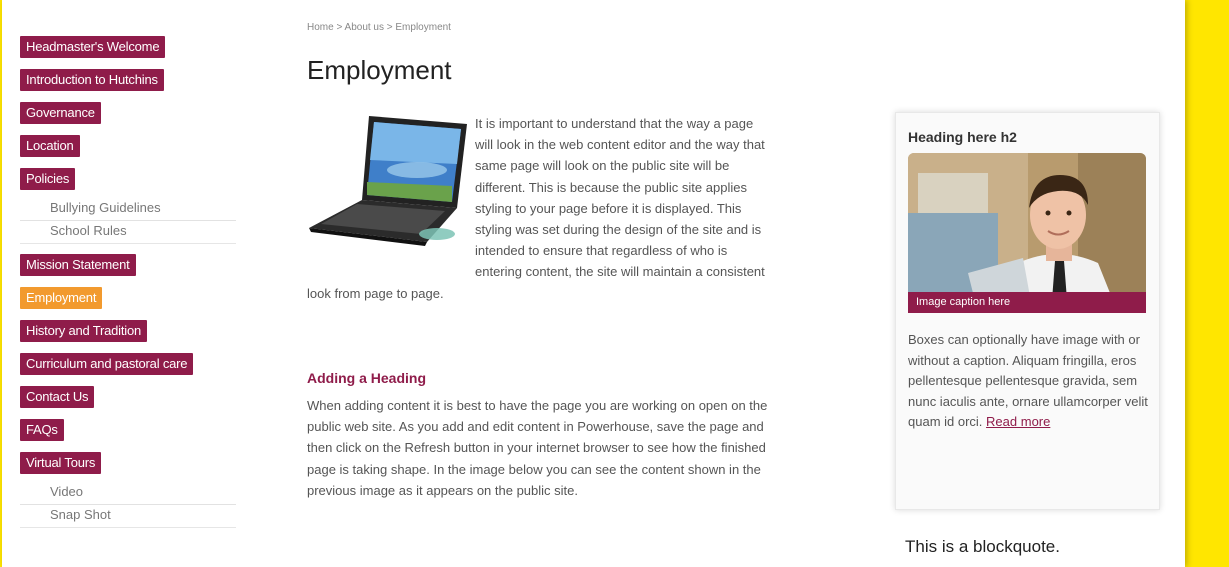 The height and width of the screenshot is (567, 1229). I want to click on student-photo-illustration, so click(1027, 233).